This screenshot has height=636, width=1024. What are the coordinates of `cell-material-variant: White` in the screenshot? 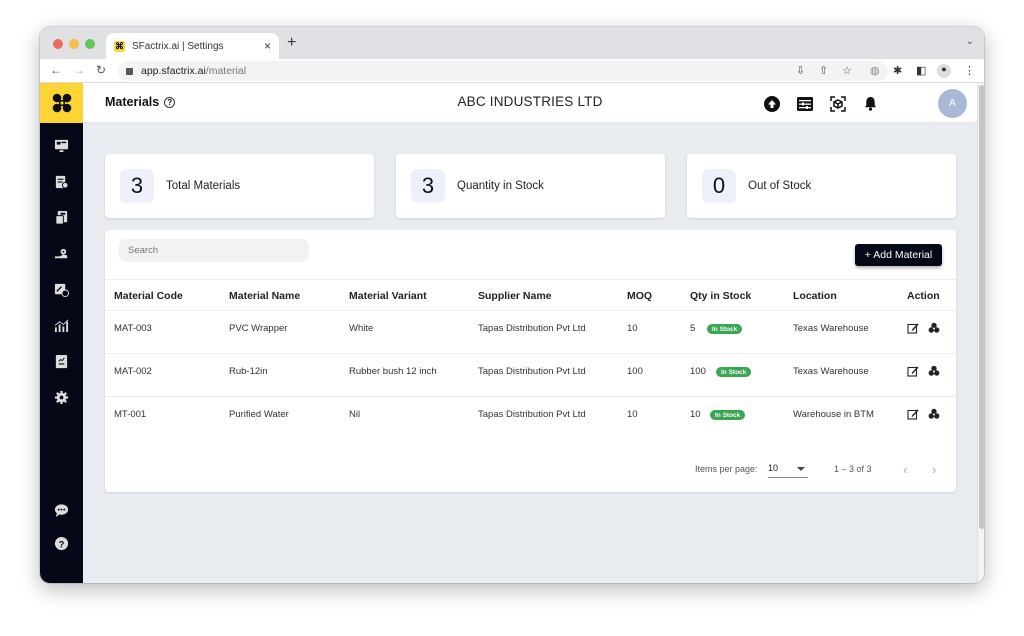 It's located at (361, 328).